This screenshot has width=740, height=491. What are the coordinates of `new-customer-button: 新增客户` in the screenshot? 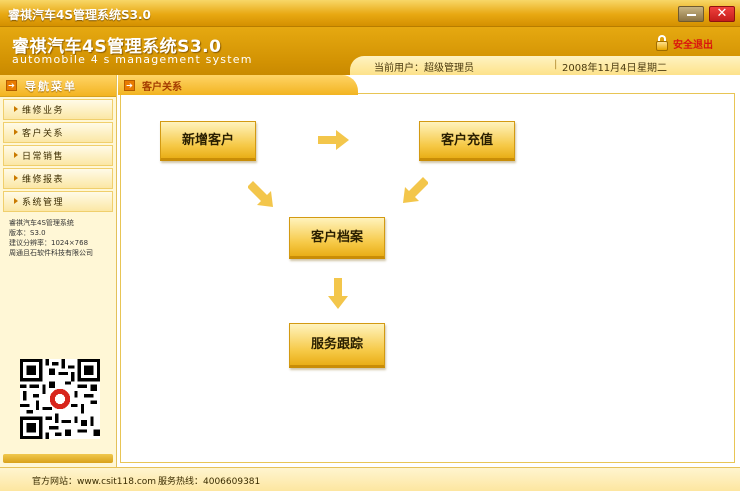 It's located at (208, 141).